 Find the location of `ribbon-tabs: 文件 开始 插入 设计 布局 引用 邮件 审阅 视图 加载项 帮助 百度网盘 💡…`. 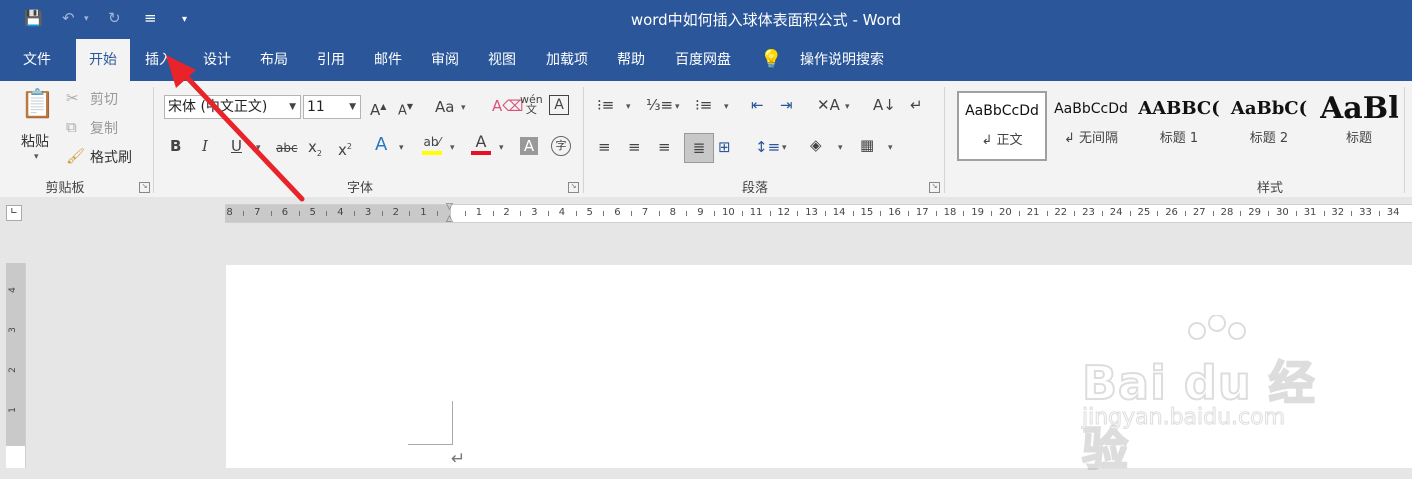

ribbon-tabs: 文件 开始 插入 设计 布局 引用 邮件 审阅 视图 加载项 帮助 百度网盘 💡… is located at coordinates (706, 60).